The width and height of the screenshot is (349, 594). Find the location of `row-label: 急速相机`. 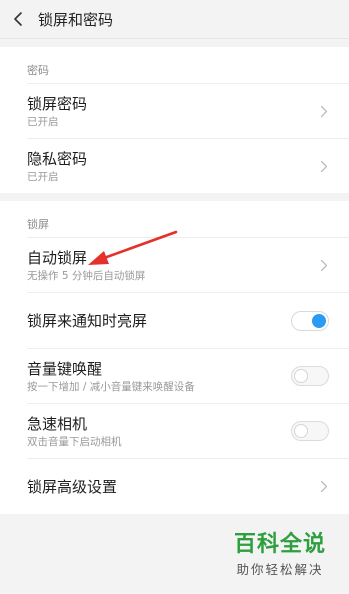

row-label: 急速相机 is located at coordinates (57, 423).